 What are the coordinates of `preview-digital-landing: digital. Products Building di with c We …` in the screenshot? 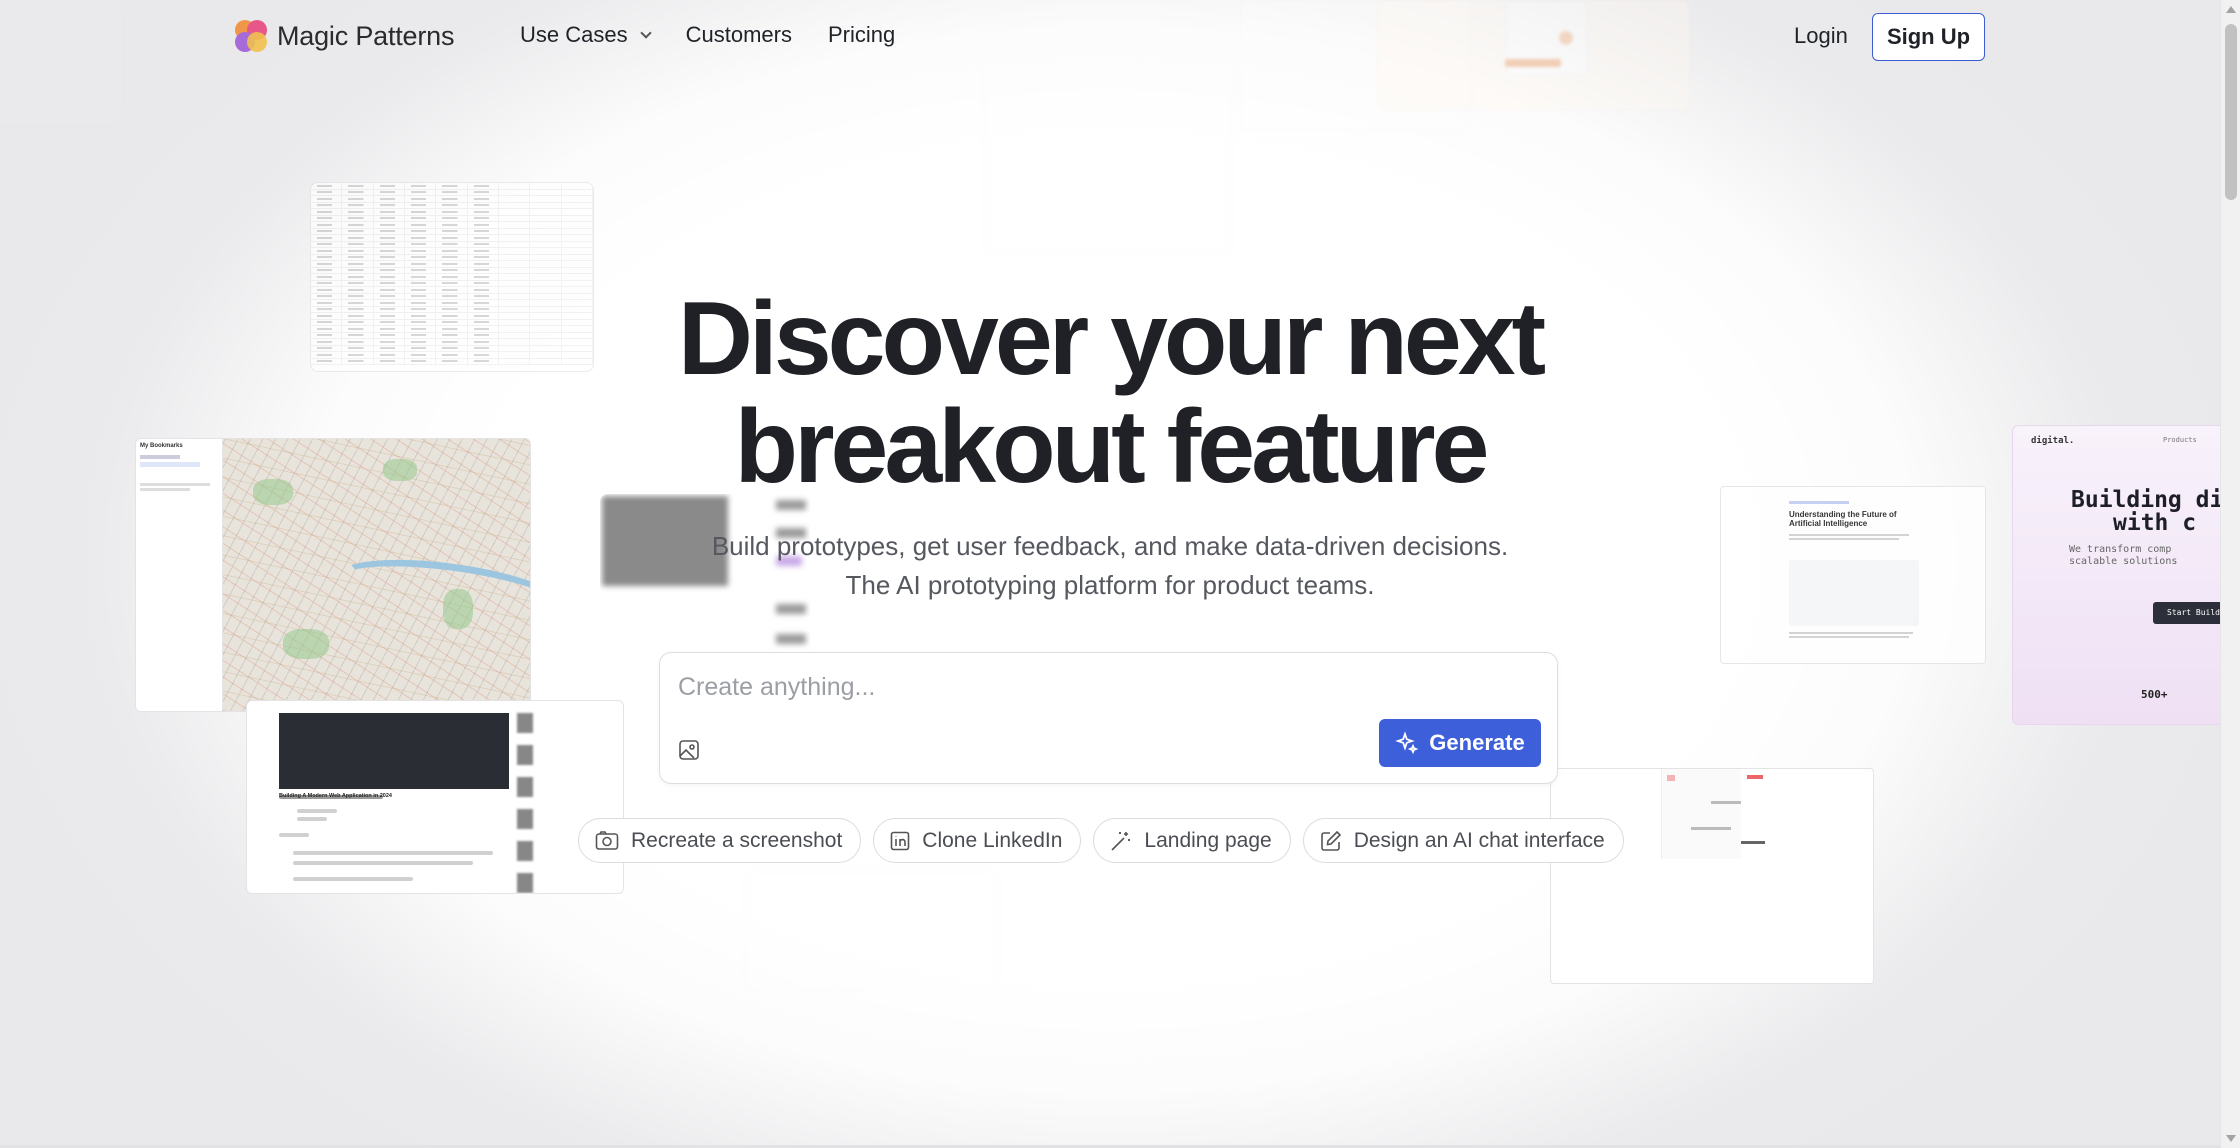 It's located at (2126, 575).